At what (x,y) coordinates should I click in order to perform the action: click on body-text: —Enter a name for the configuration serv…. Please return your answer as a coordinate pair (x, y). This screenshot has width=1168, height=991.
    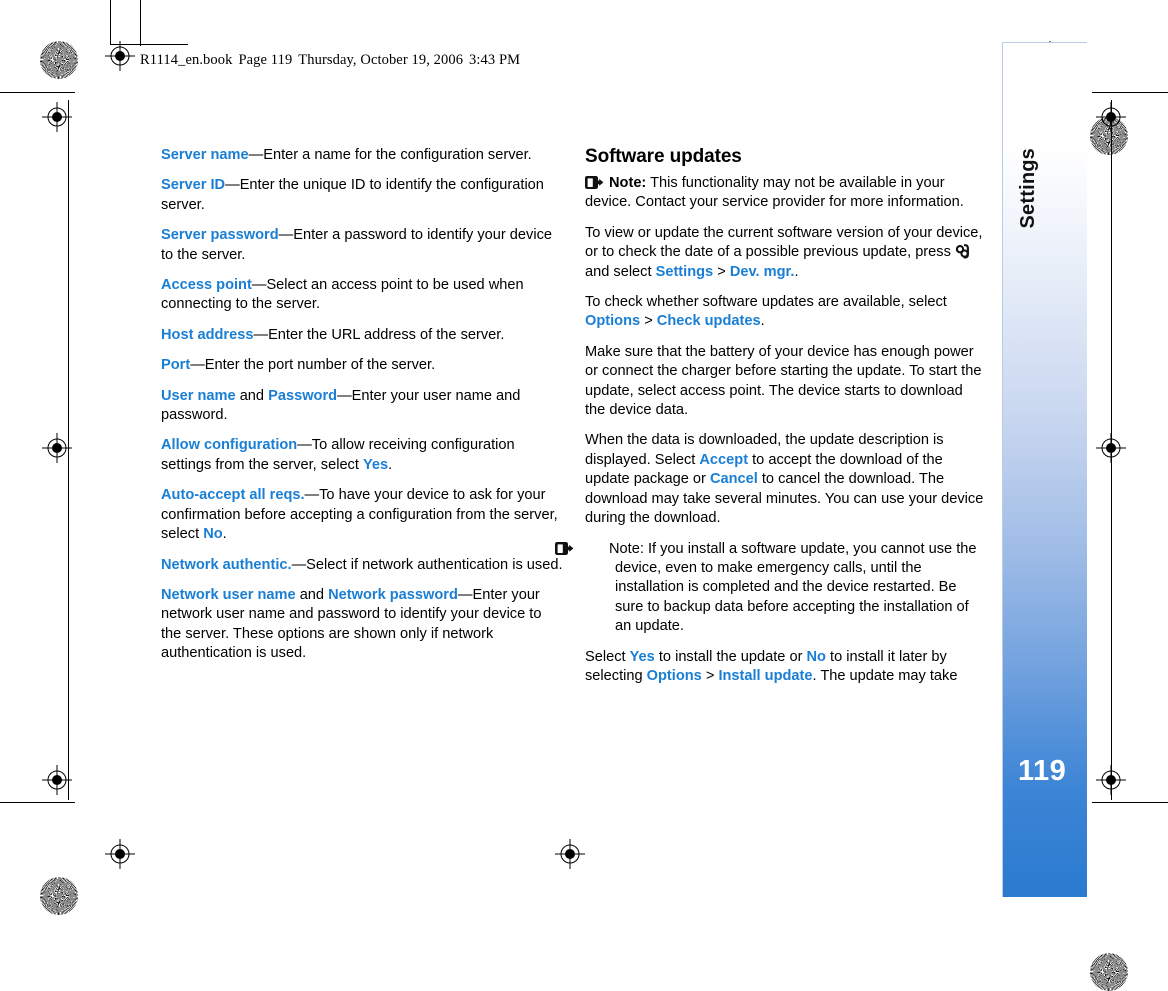
    Looking at the image, I should click on (390, 155).